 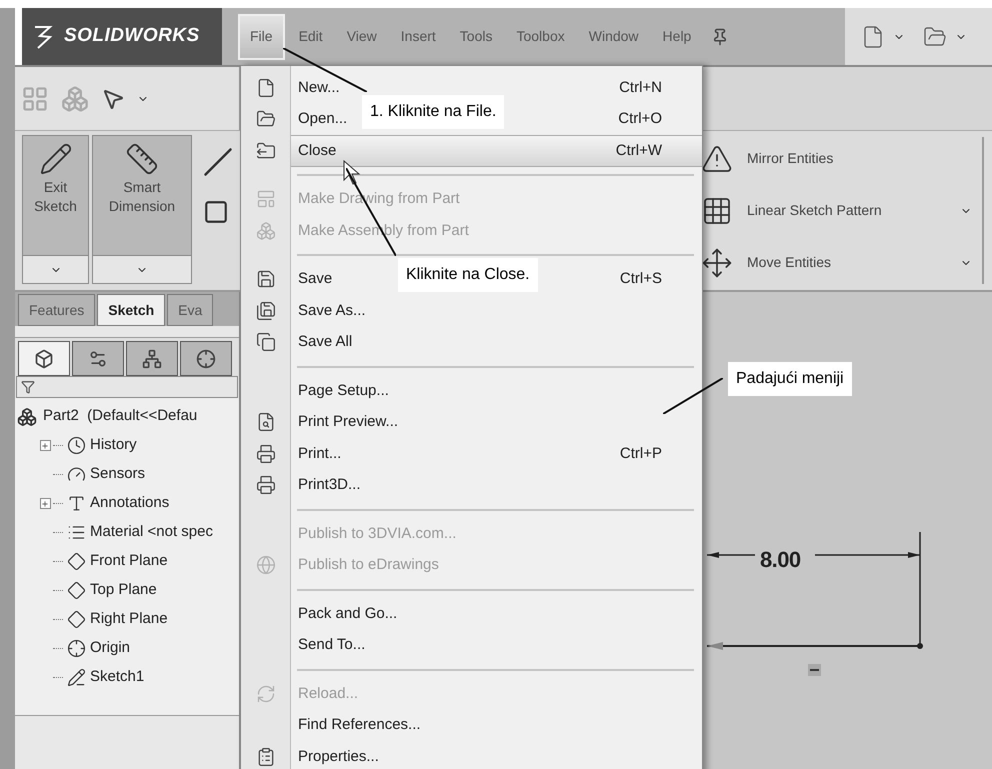 I want to click on panel-tab: Sketch, so click(x=131, y=310).